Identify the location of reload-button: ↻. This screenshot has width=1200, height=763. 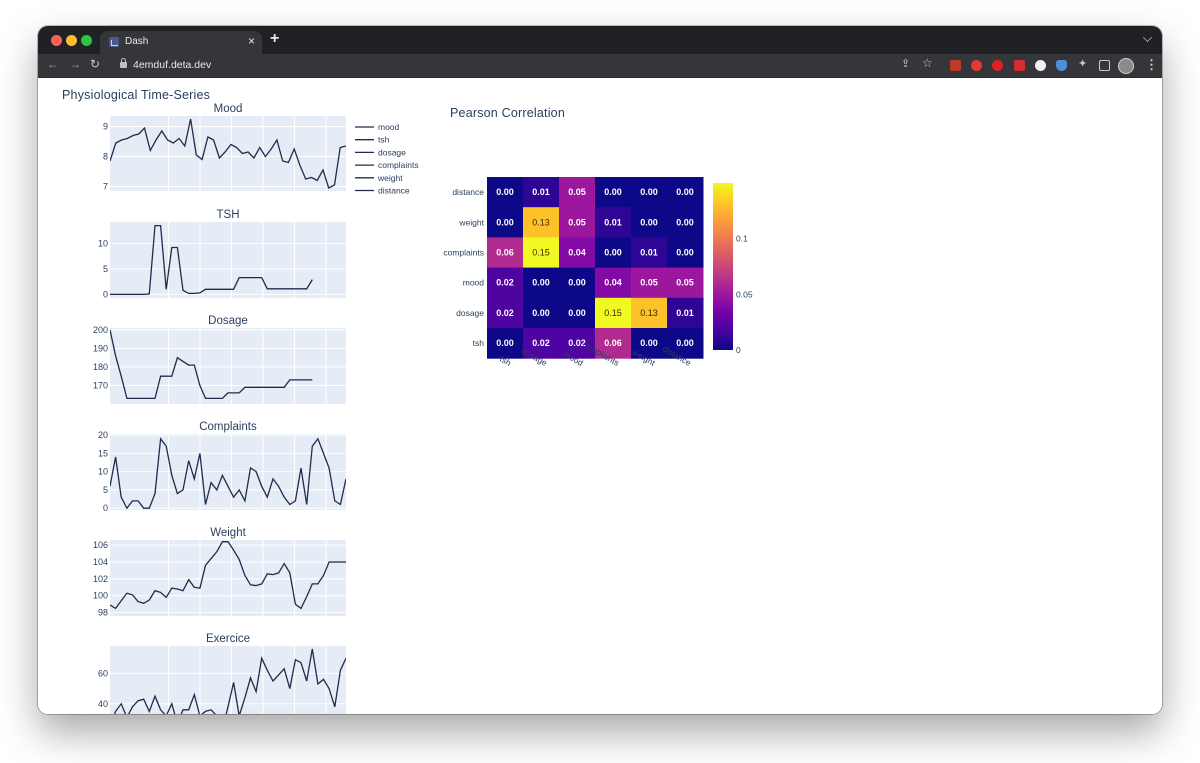
(95, 64).